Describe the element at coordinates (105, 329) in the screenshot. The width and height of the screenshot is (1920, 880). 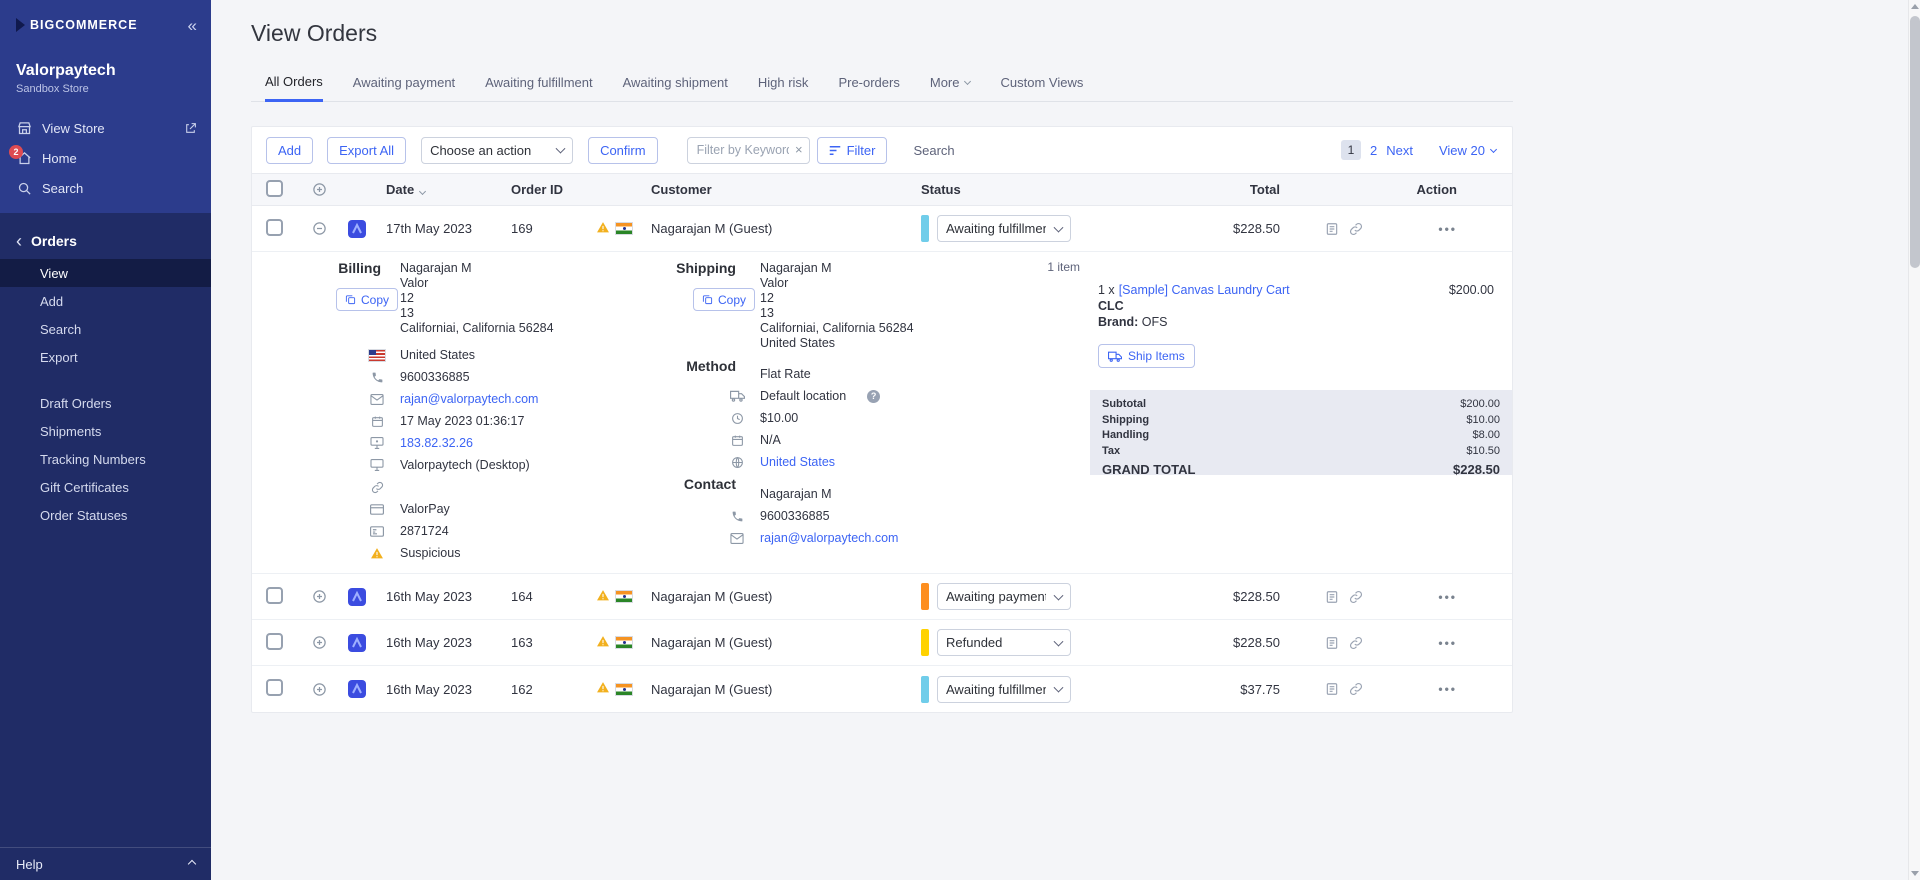
I see `sidebar-item-orders-search: Search` at that location.